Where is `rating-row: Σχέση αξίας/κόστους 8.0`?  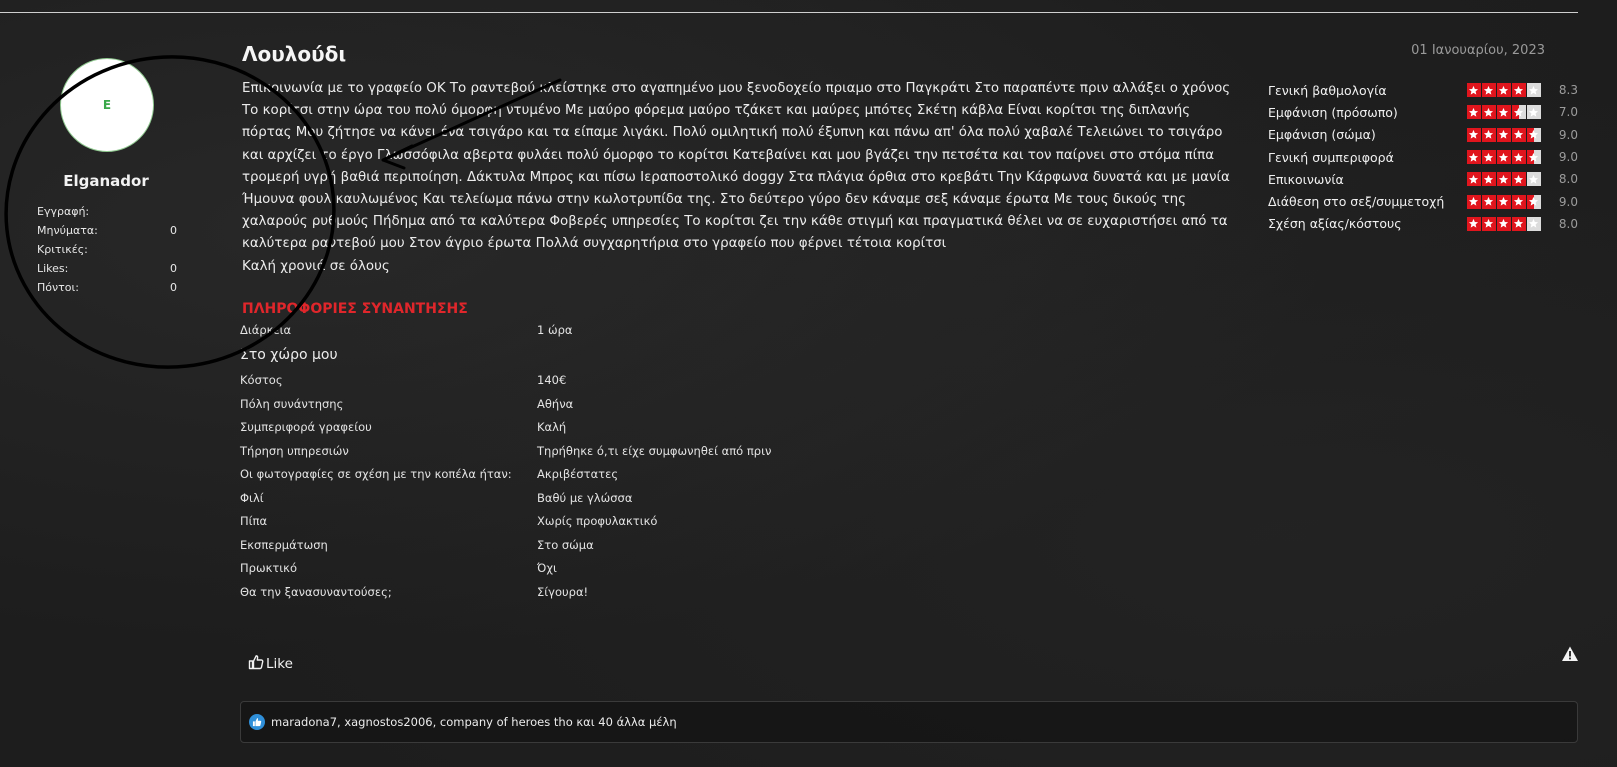
rating-row: Σχέση αξίας/κόστους 8.0 is located at coordinates (1423, 224).